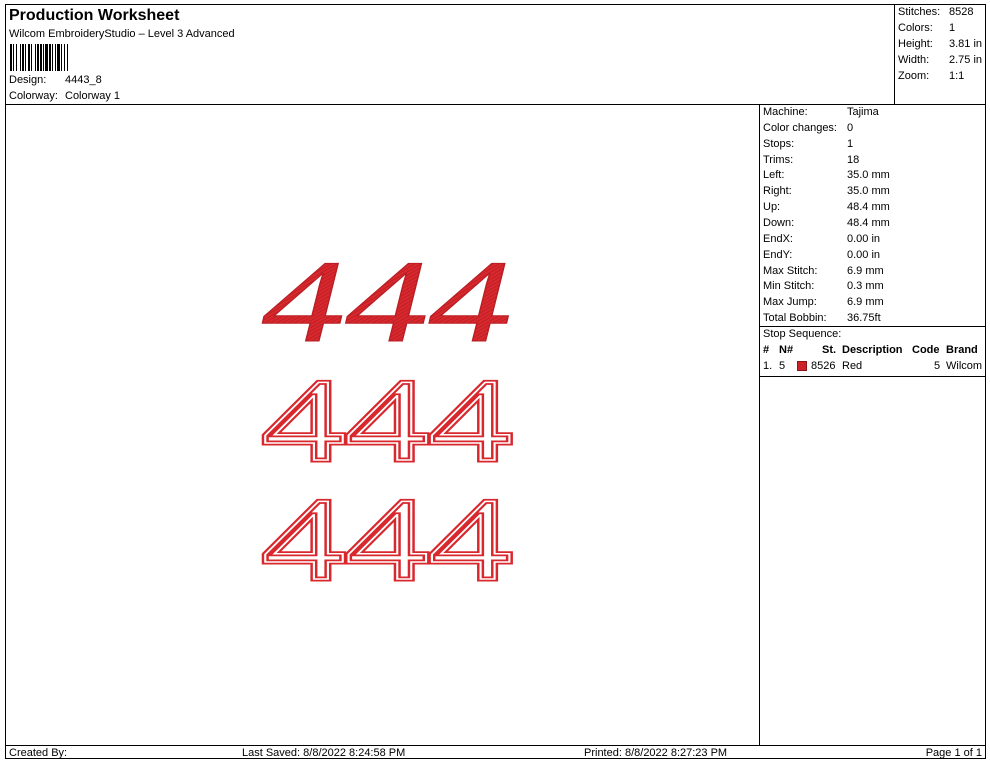  What do you see at coordinates (387, 307) in the screenshot?
I see `design-row-1: 444` at bounding box center [387, 307].